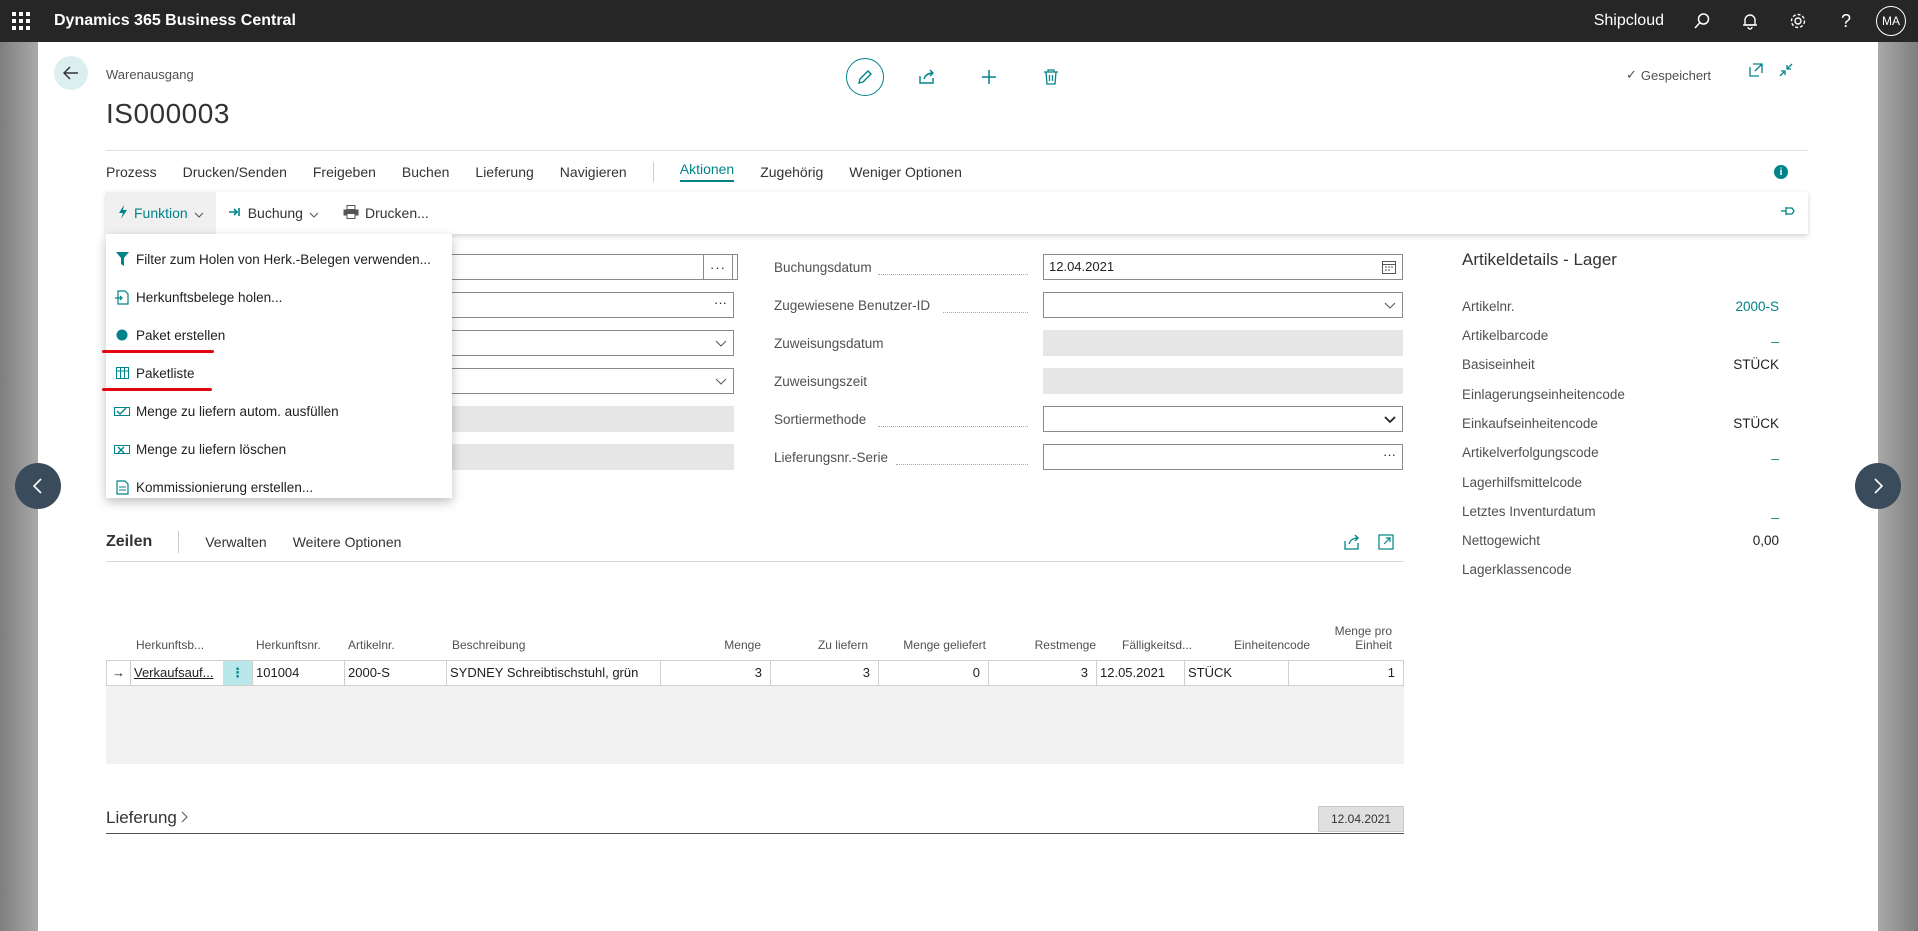 The image size is (1918, 931). Describe the element at coordinates (1346, 673) in the screenshot. I see `cell-menge-pro-einheit: 1` at that location.